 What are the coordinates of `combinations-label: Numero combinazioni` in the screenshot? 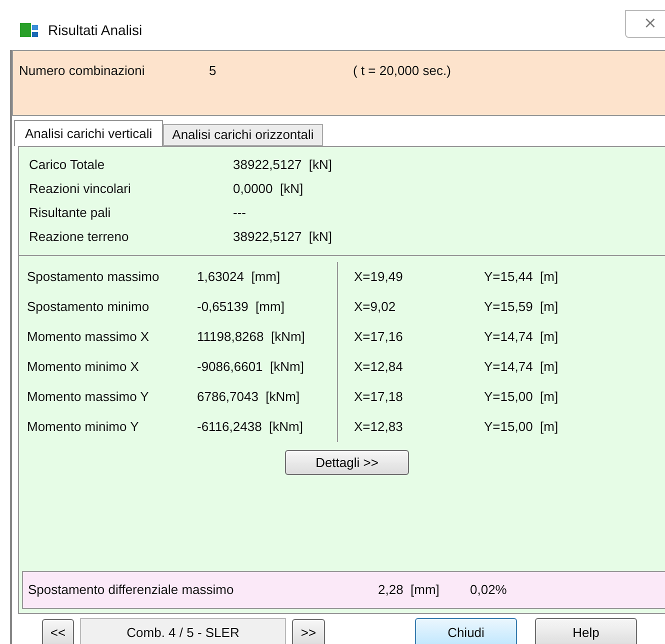 It's located at (82, 71).